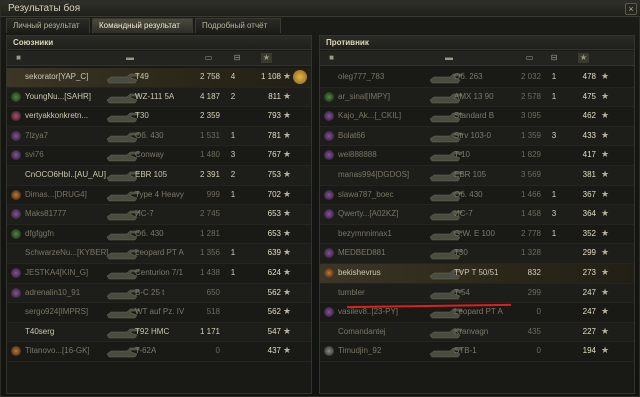 This screenshot has height=397, width=640. Describe the element at coordinates (159, 156) in the screenshot. I see `player-row: svi76 Conway 1 480 3 767 ★` at that location.